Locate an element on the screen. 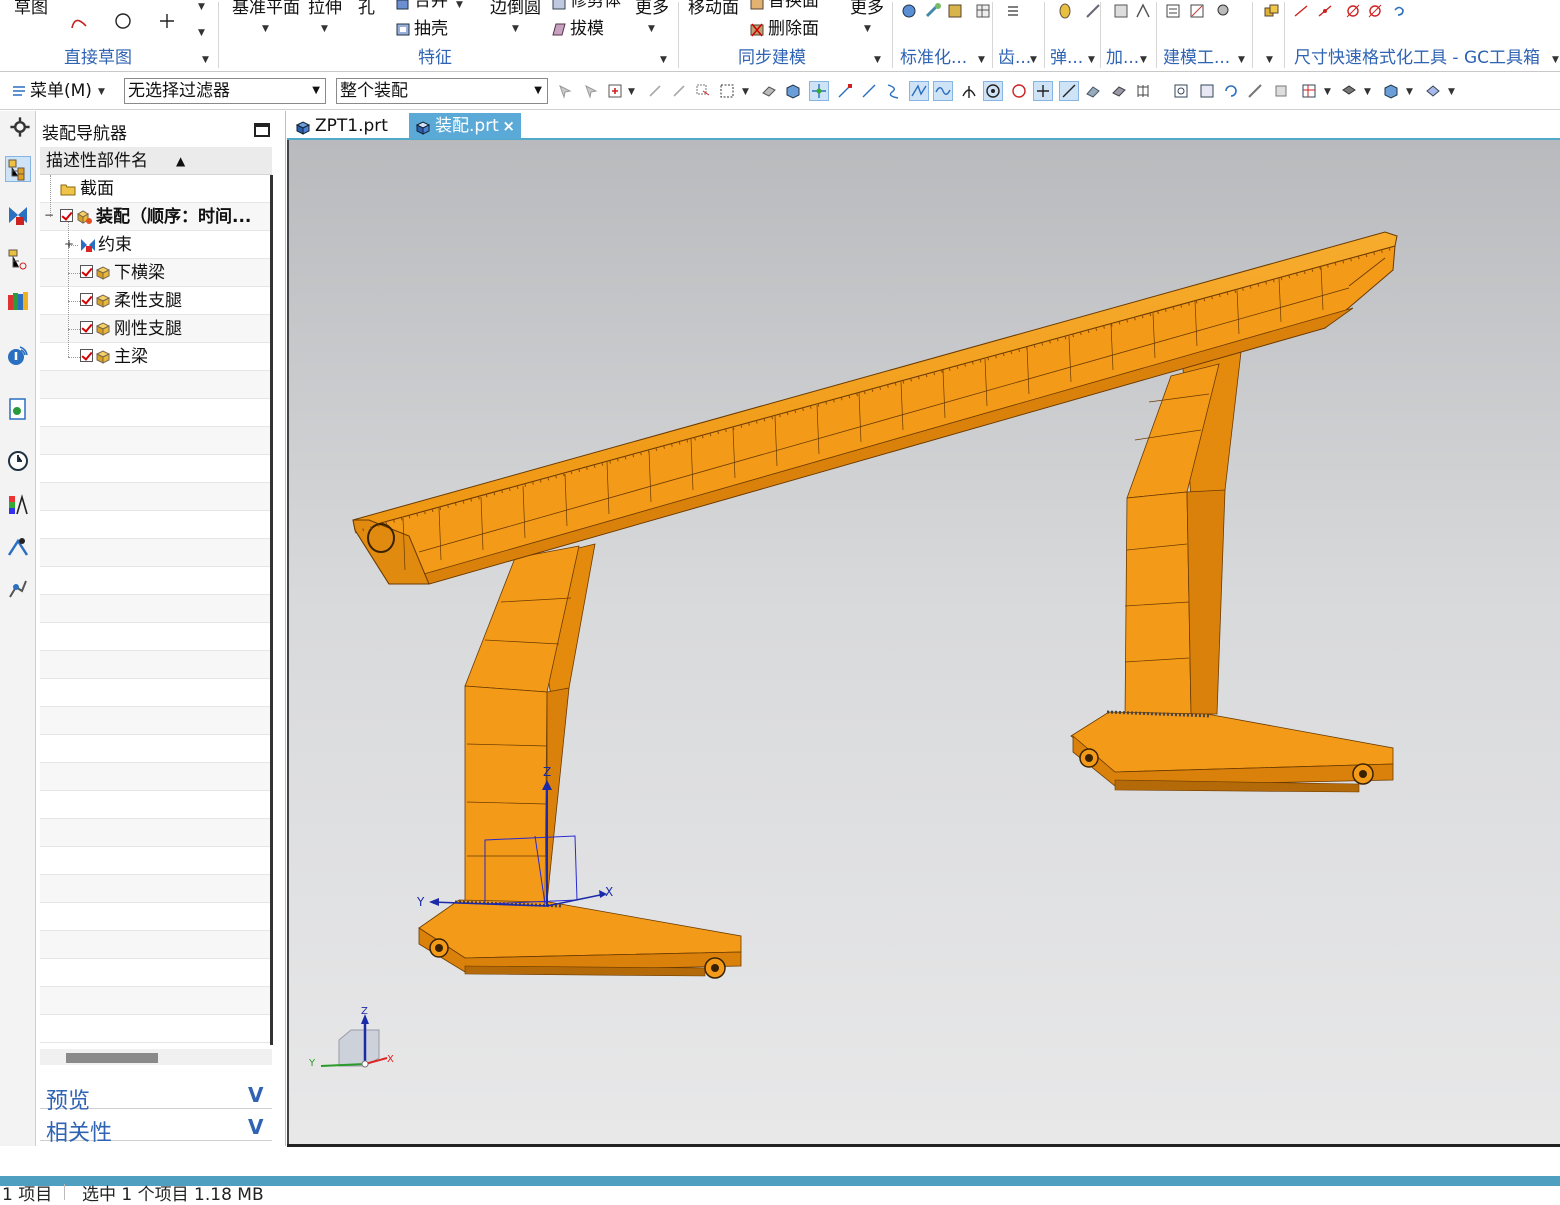  selection-filter-select: 无选择过滤器 ▼ is located at coordinates (225, 91).